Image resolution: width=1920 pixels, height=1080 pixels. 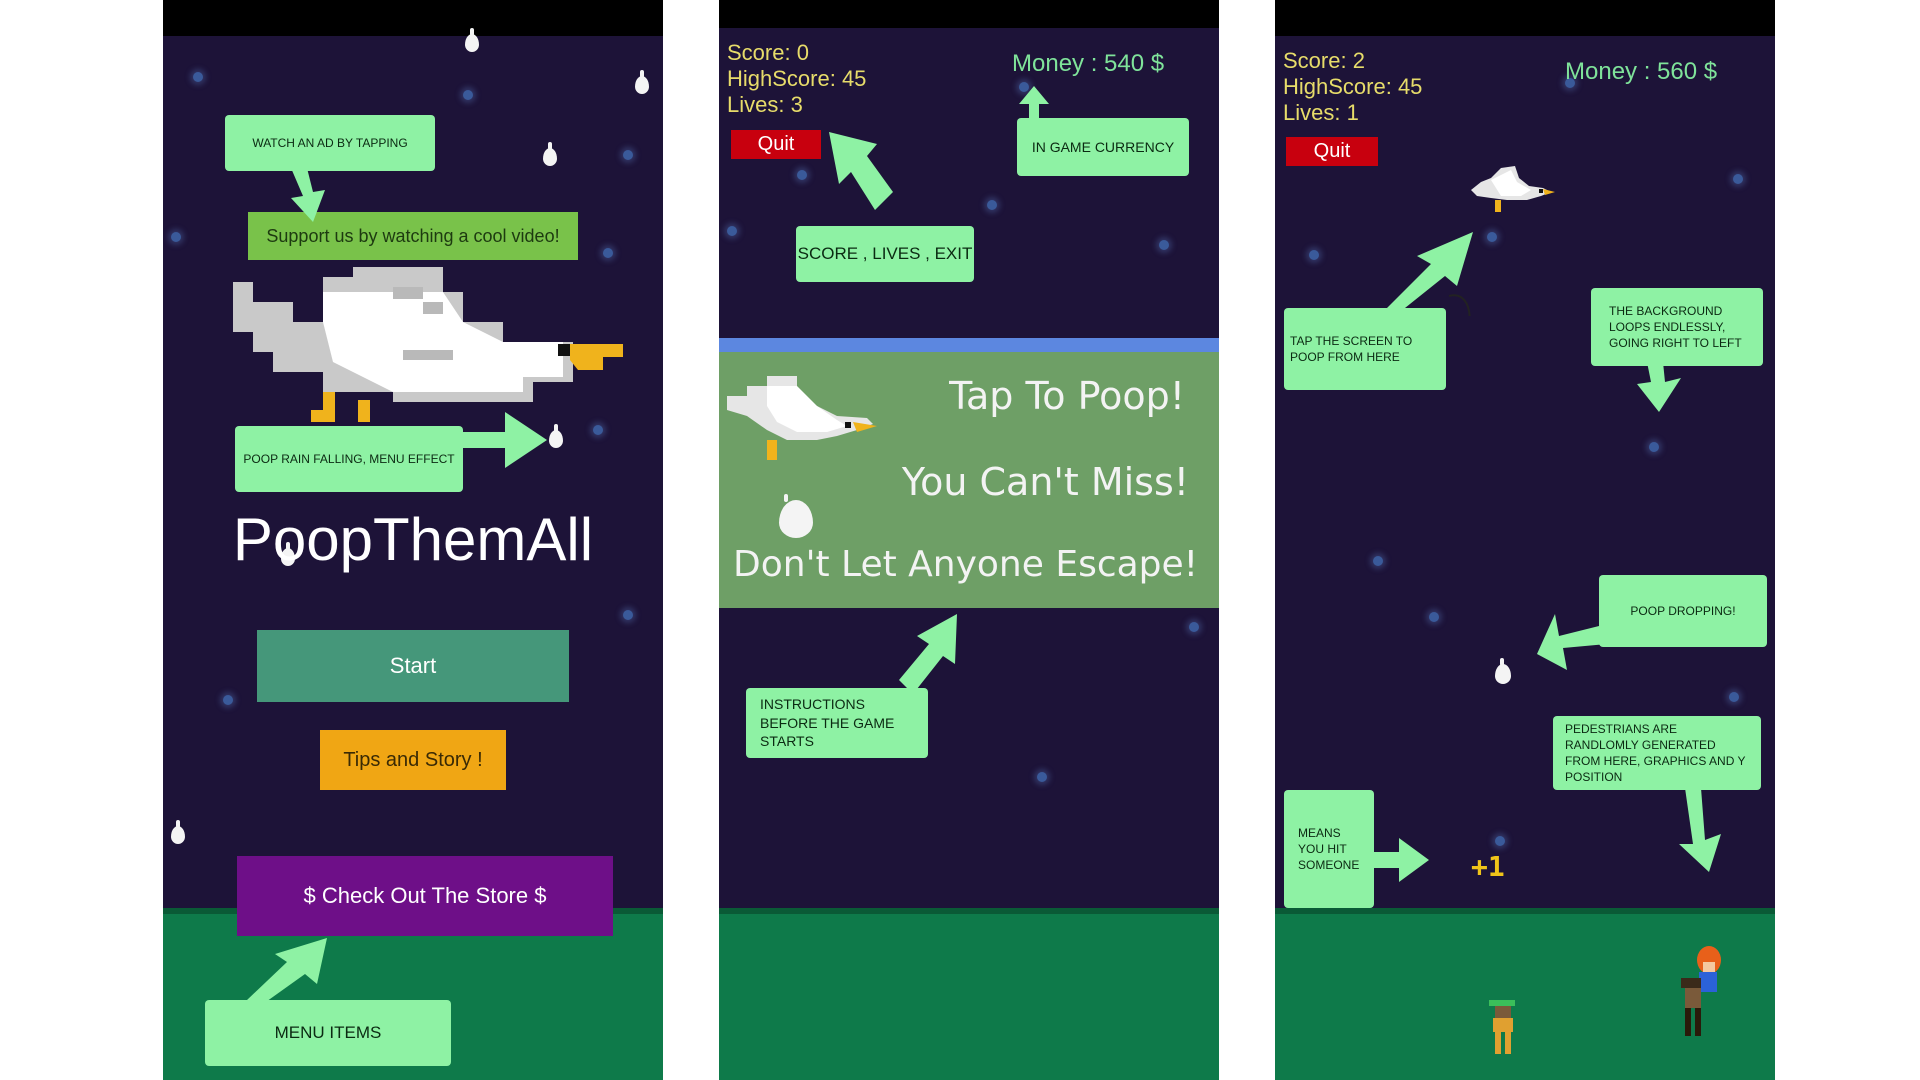 What do you see at coordinates (969, 994) in the screenshot?
I see `ground` at bounding box center [969, 994].